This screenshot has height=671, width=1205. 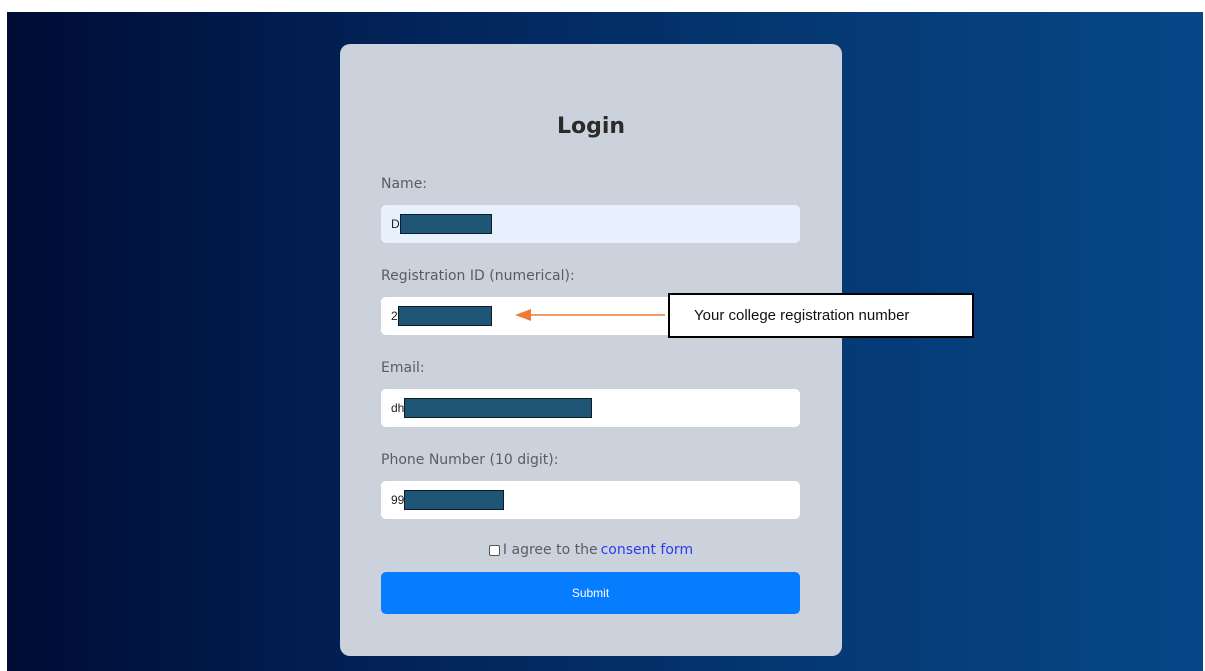 I want to click on registration-id-label: Registration ID (numerical):, so click(x=478, y=276).